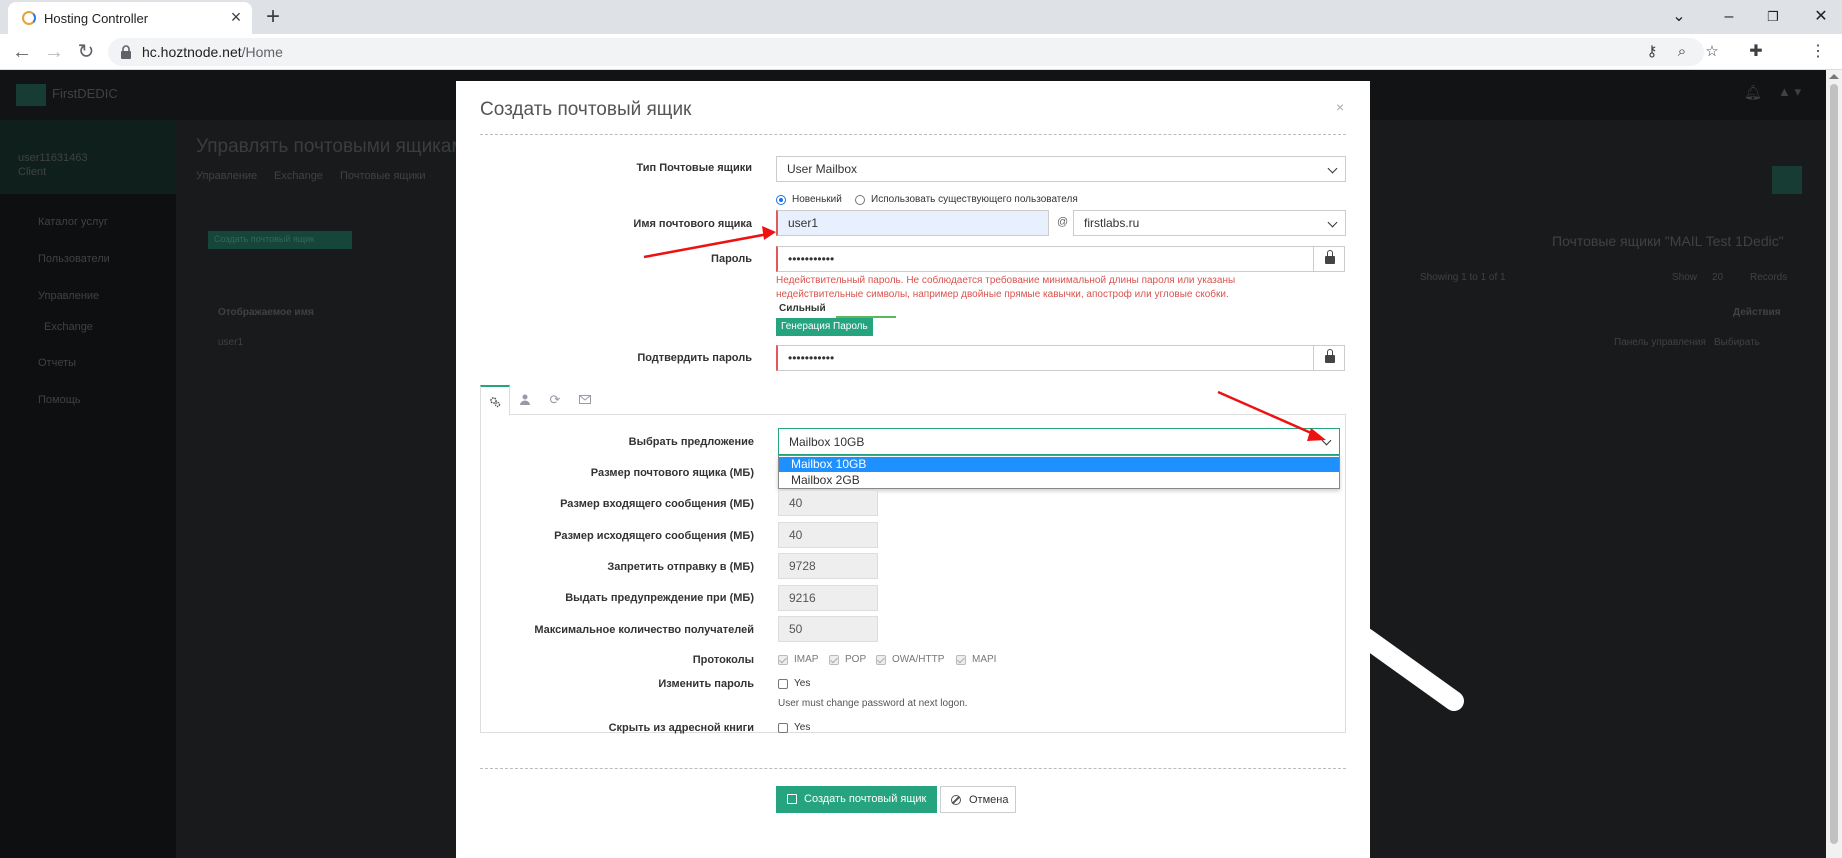 The height and width of the screenshot is (858, 1842). Describe the element at coordinates (1059, 464) in the screenshot. I see `offer-option: Mailbox 10GB` at that location.